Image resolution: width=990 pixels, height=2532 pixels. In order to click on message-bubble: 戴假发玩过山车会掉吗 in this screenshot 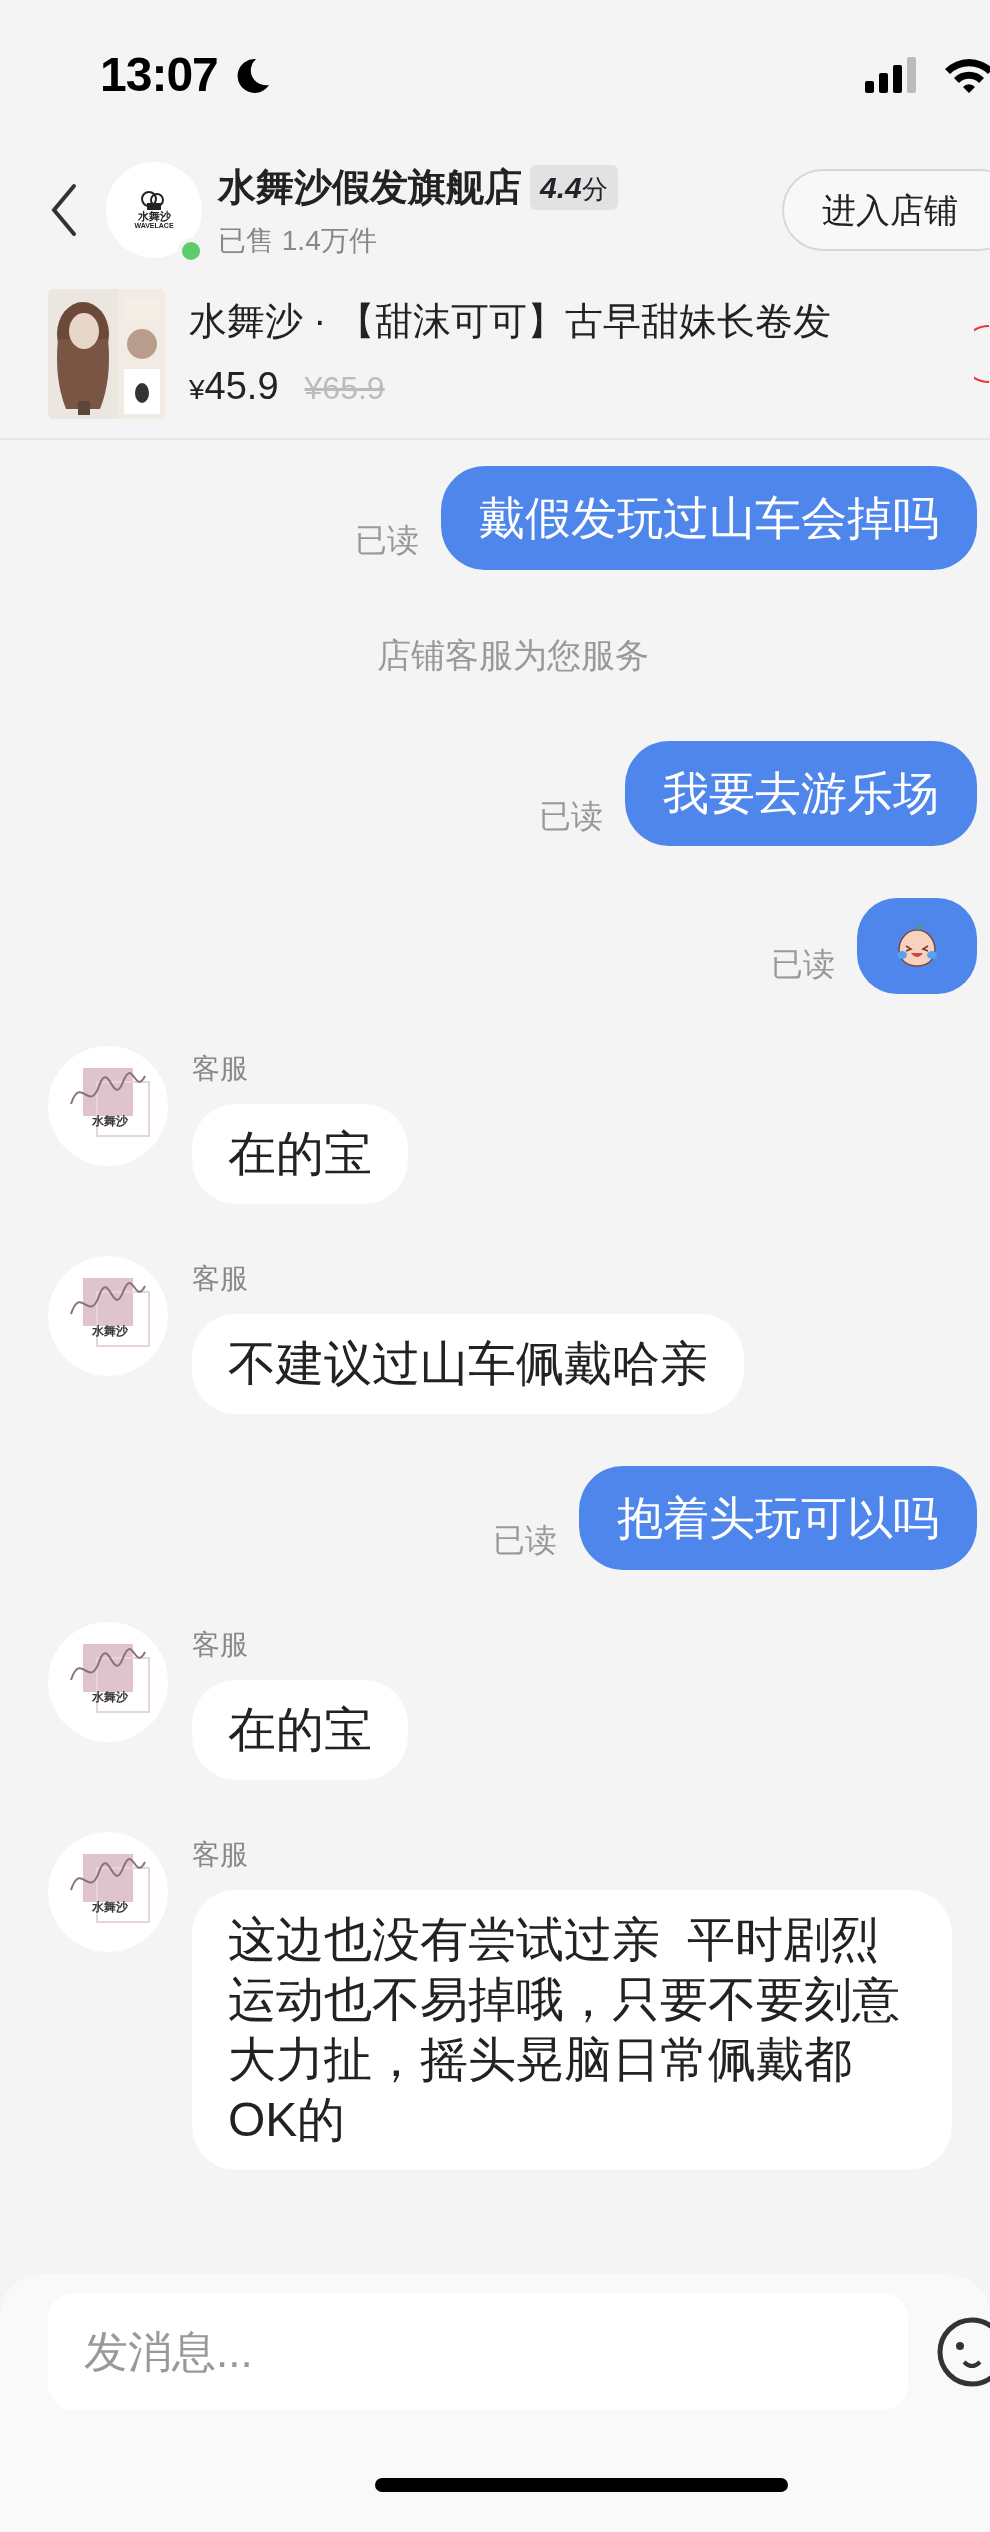, I will do `click(709, 518)`.